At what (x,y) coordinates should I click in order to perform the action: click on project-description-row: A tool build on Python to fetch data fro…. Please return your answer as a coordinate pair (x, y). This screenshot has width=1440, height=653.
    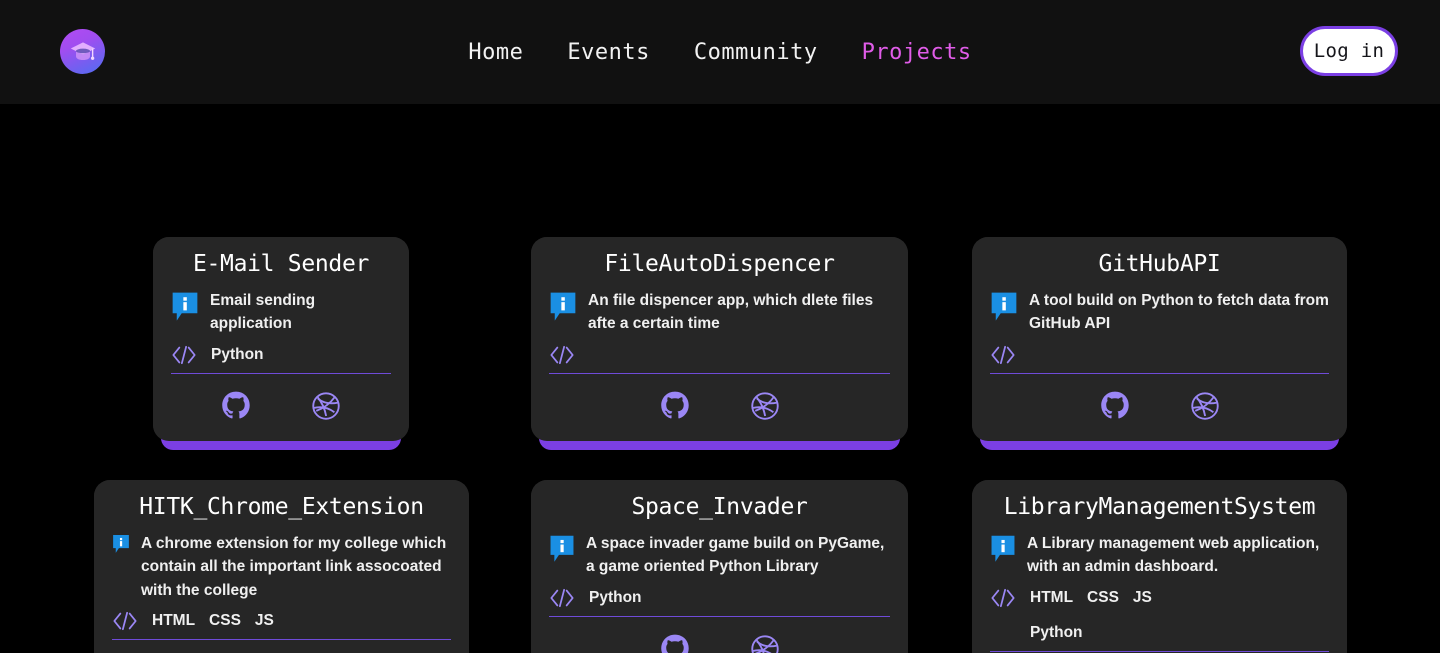
    Looking at the image, I should click on (1159, 312).